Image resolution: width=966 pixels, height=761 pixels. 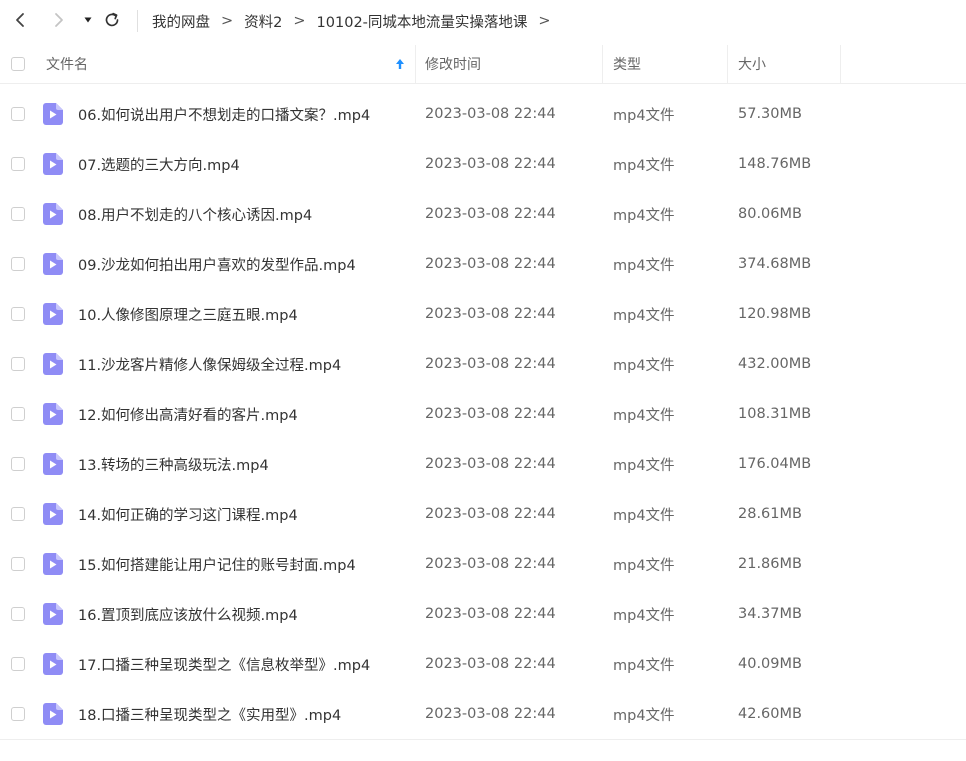 What do you see at coordinates (400, 64) in the screenshot?
I see `sort-up-arrow-icon` at bounding box center [400, 64].